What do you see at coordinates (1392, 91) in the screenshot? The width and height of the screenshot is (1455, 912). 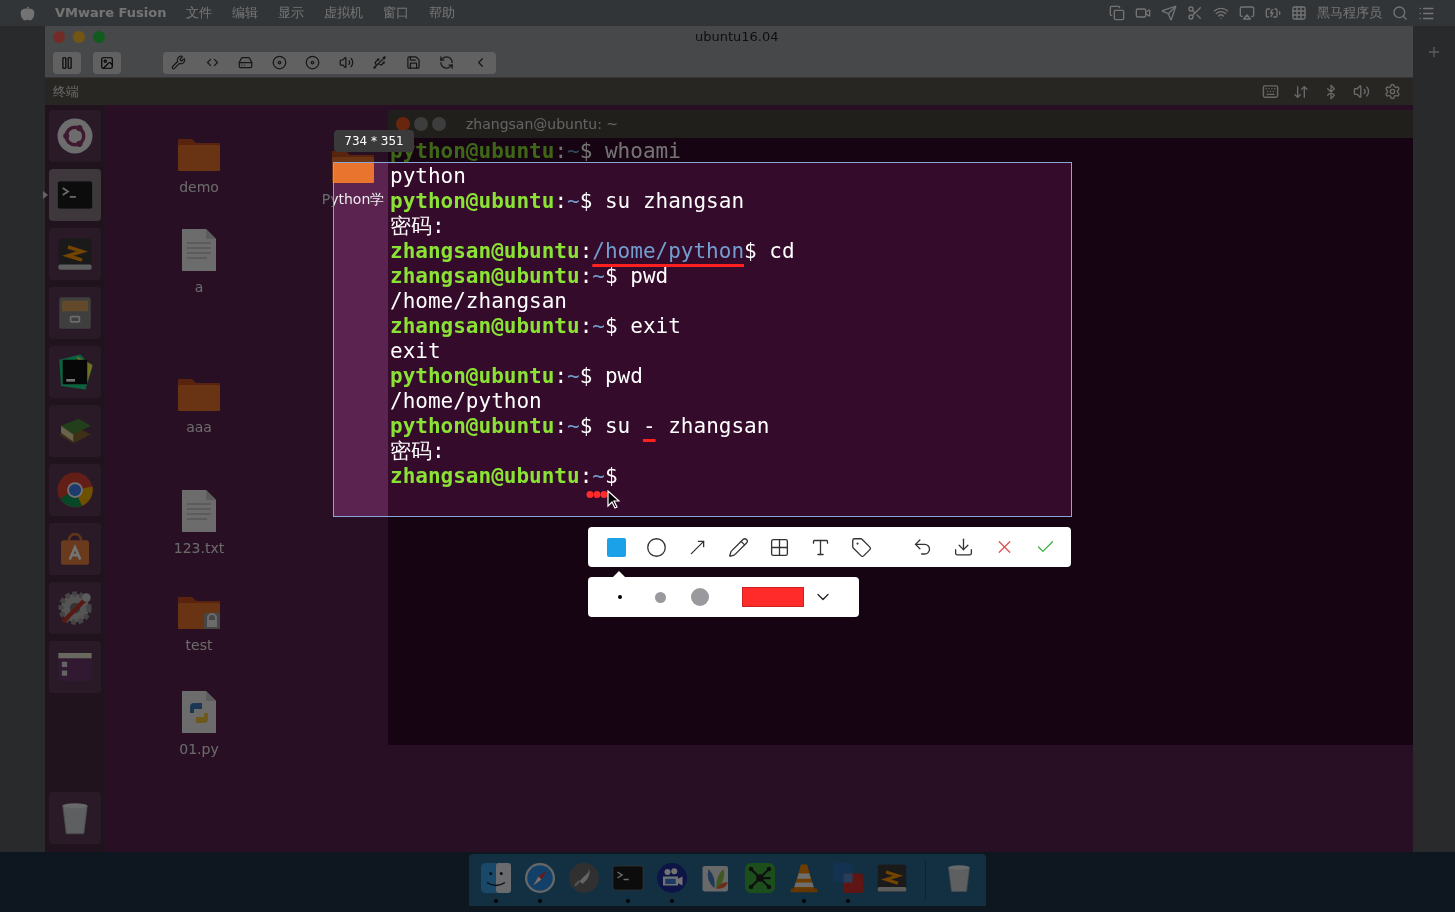 I see `settings-icon` at bounding box center [1392, 91].